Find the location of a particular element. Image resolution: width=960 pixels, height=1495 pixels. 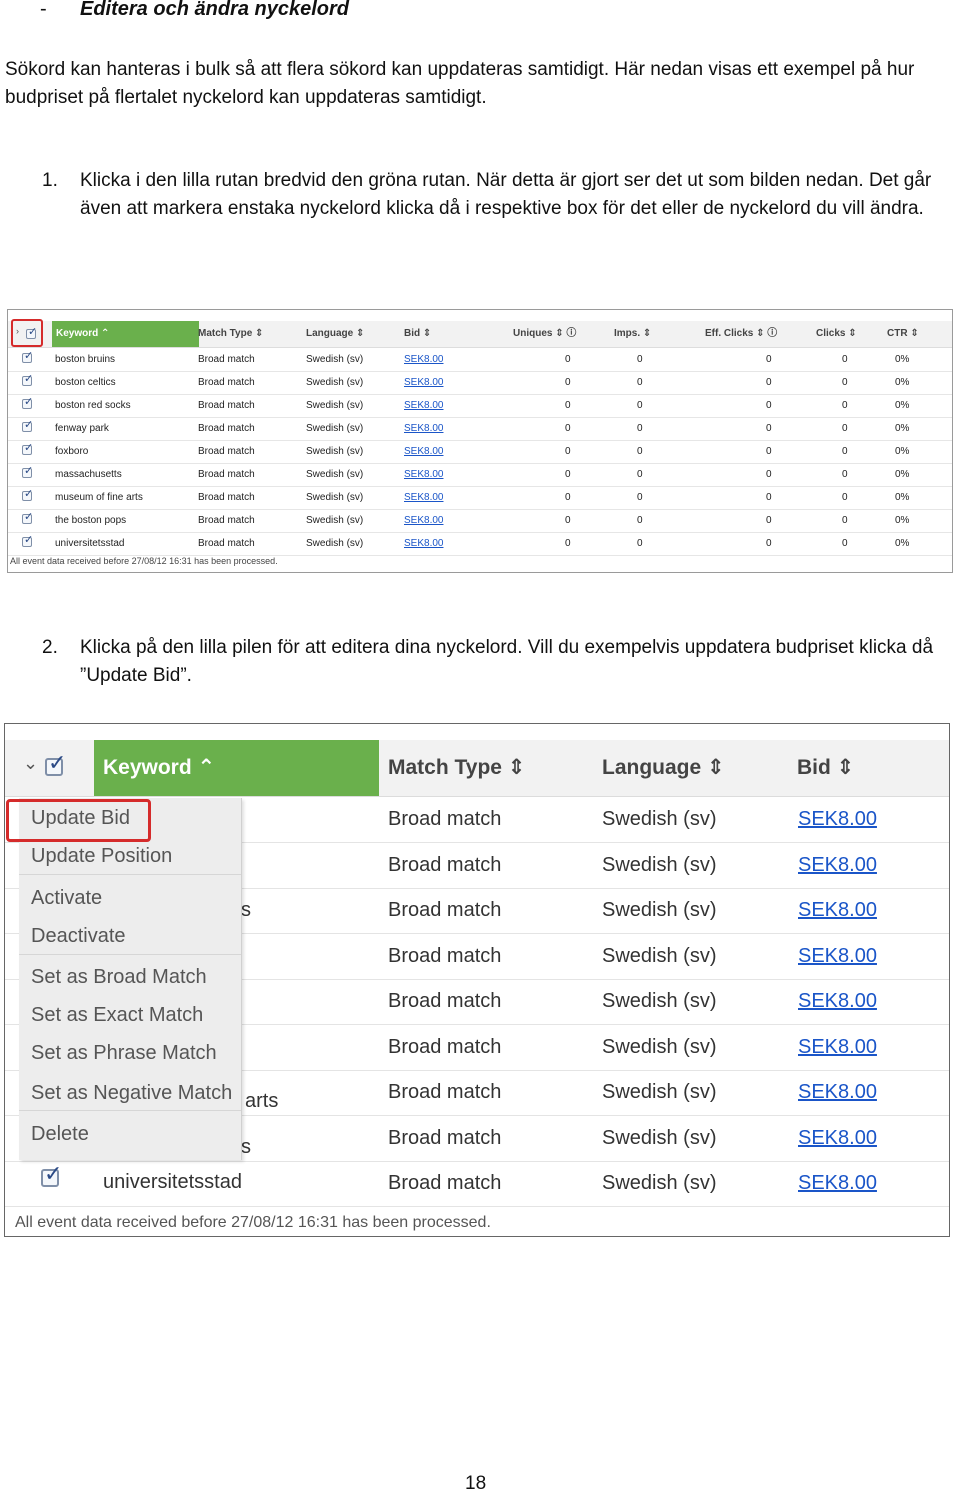

header-eff-clicks: Eff. Clicks ⇕ ⓘ is located at coordinates (741, 334).